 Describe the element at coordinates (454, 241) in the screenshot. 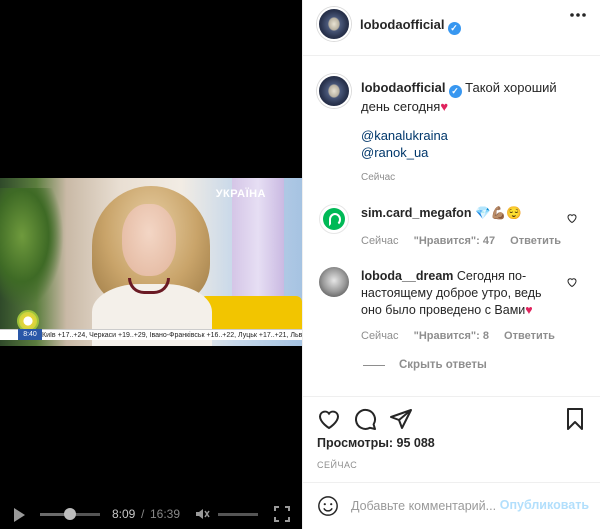

I see `comment-likes-button: "Нравится": 47` at that location.